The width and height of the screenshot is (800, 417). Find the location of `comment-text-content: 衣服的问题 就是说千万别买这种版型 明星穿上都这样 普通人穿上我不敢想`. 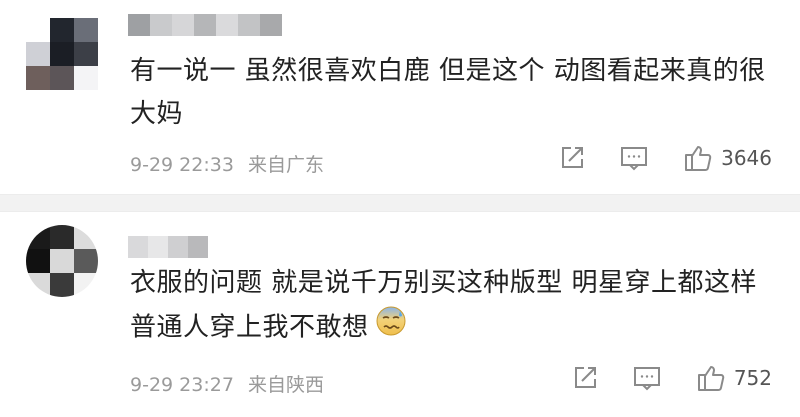

comment-text-content: 衣服的问题 就是说千万别买这种版型 明星穿上都这样 普通人穿上我不敢想 is located at coordinates (444, 305).